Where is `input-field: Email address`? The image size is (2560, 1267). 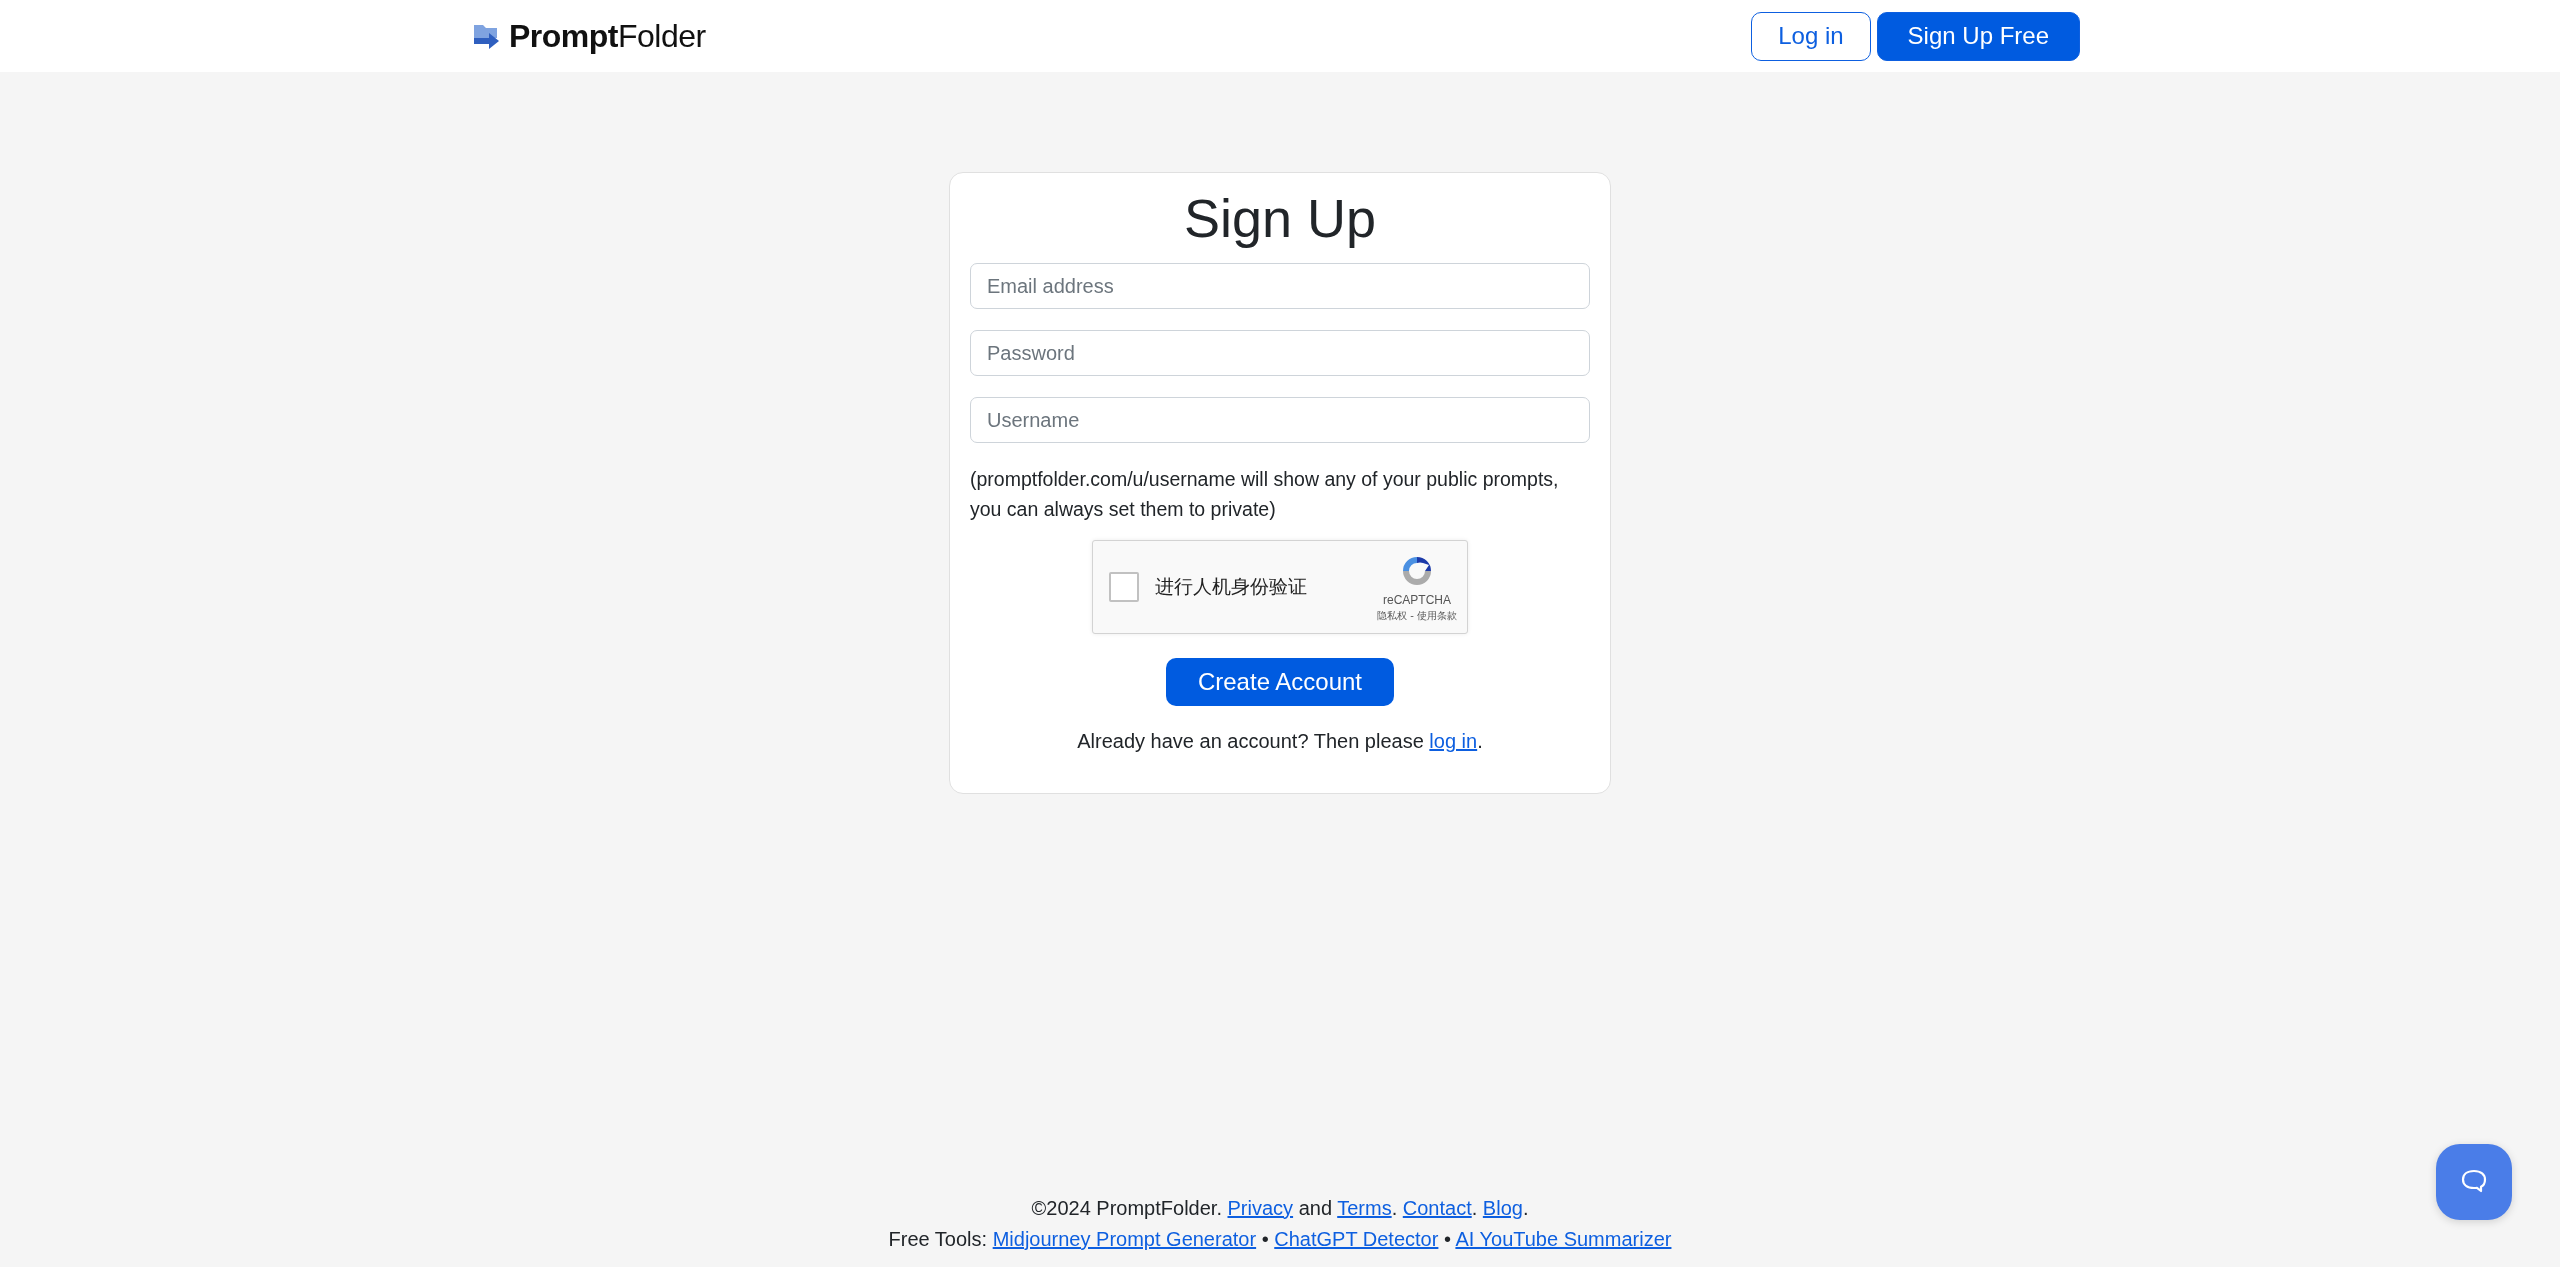 input-field: Email address is located at coordinates (1280, 286).